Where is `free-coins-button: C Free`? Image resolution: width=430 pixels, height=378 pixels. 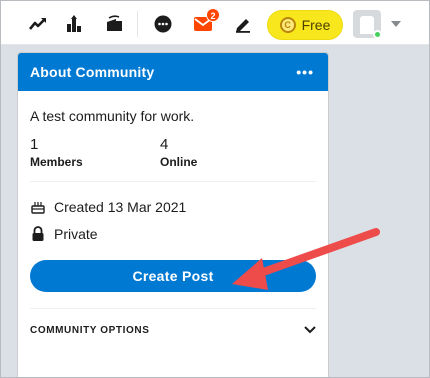
free-coins-button: C Free is located at coordinates (305, 25).